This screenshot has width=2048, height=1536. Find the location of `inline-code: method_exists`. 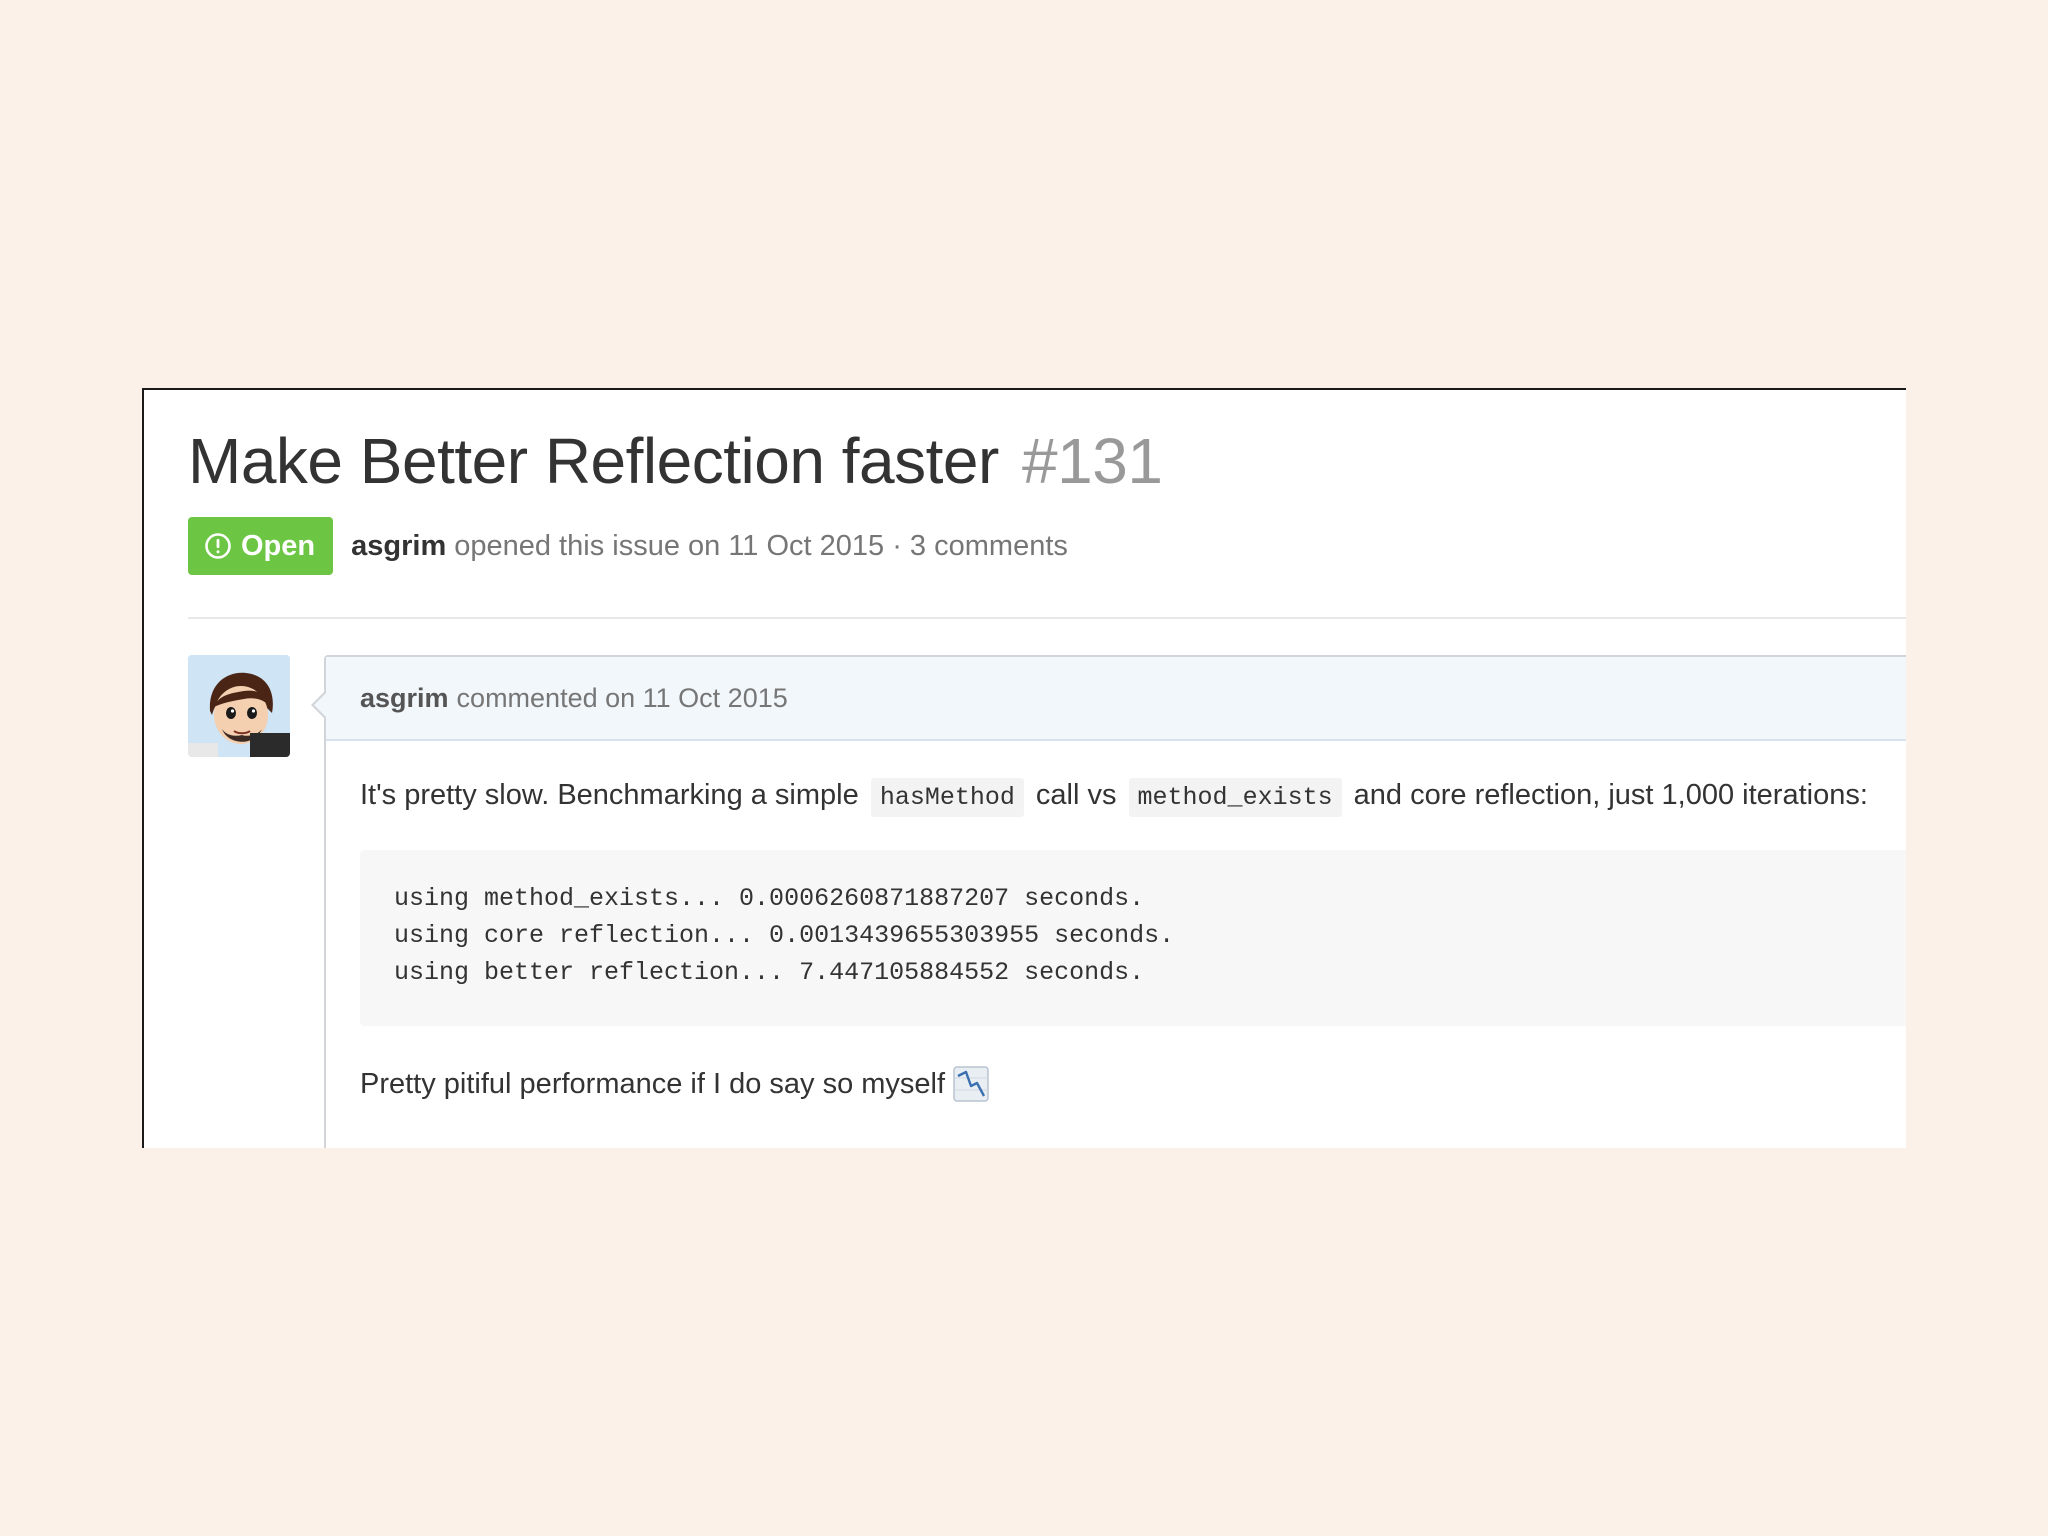

inline-code: method_exists is located at coordinates (1235, 797).